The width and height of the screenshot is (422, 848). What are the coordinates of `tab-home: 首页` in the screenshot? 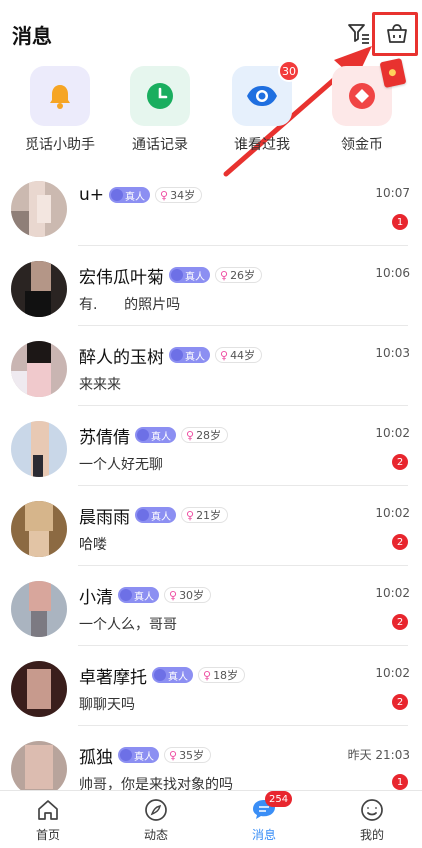 It's located at (48, 820).